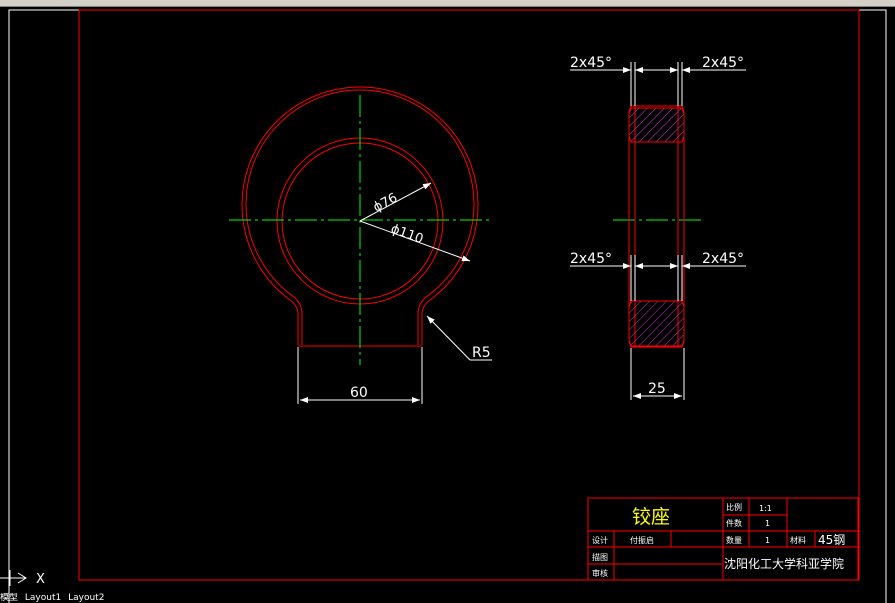 Image resolution: width=895 pixels, height=603 pixels. Describe the element at coordinates (657, 389) in the screenshot. I see `thickness-dimension-label: 25` at that location.